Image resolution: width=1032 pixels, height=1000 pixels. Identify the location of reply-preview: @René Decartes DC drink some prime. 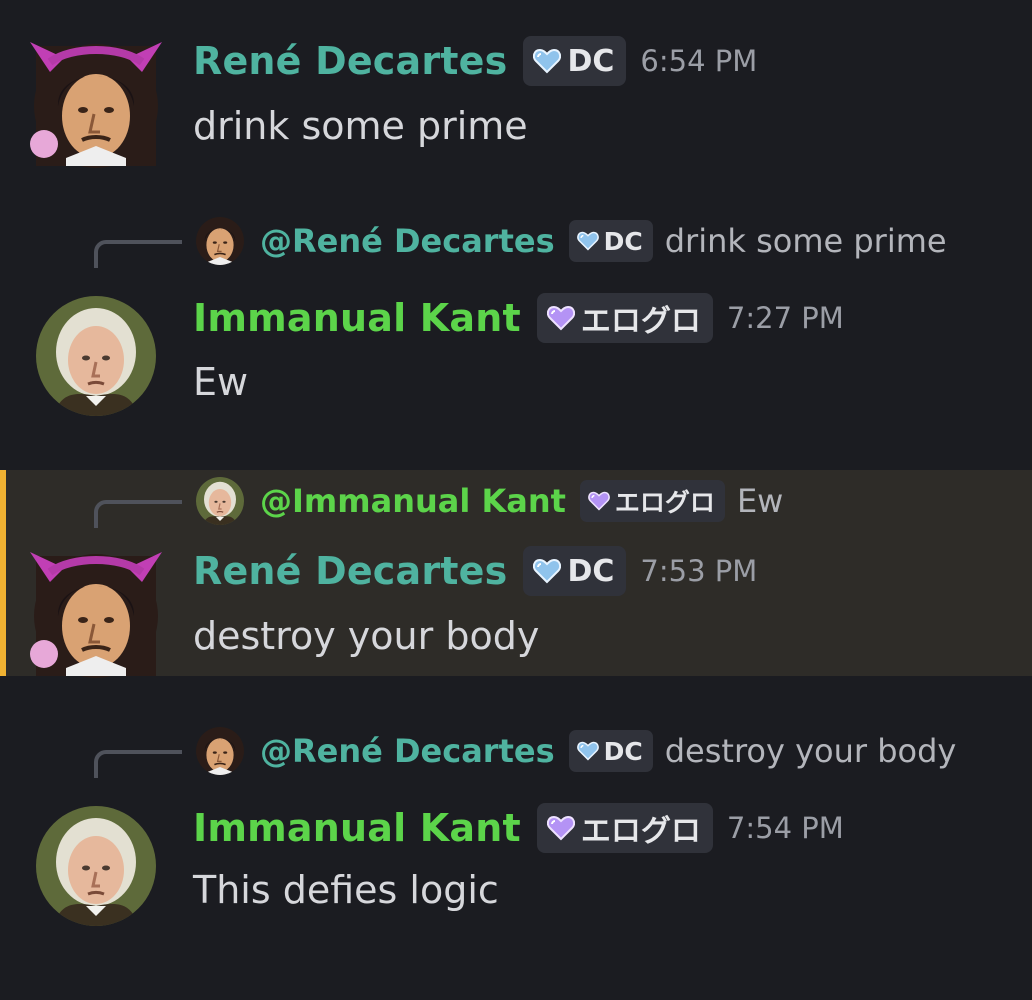
(520, 241).